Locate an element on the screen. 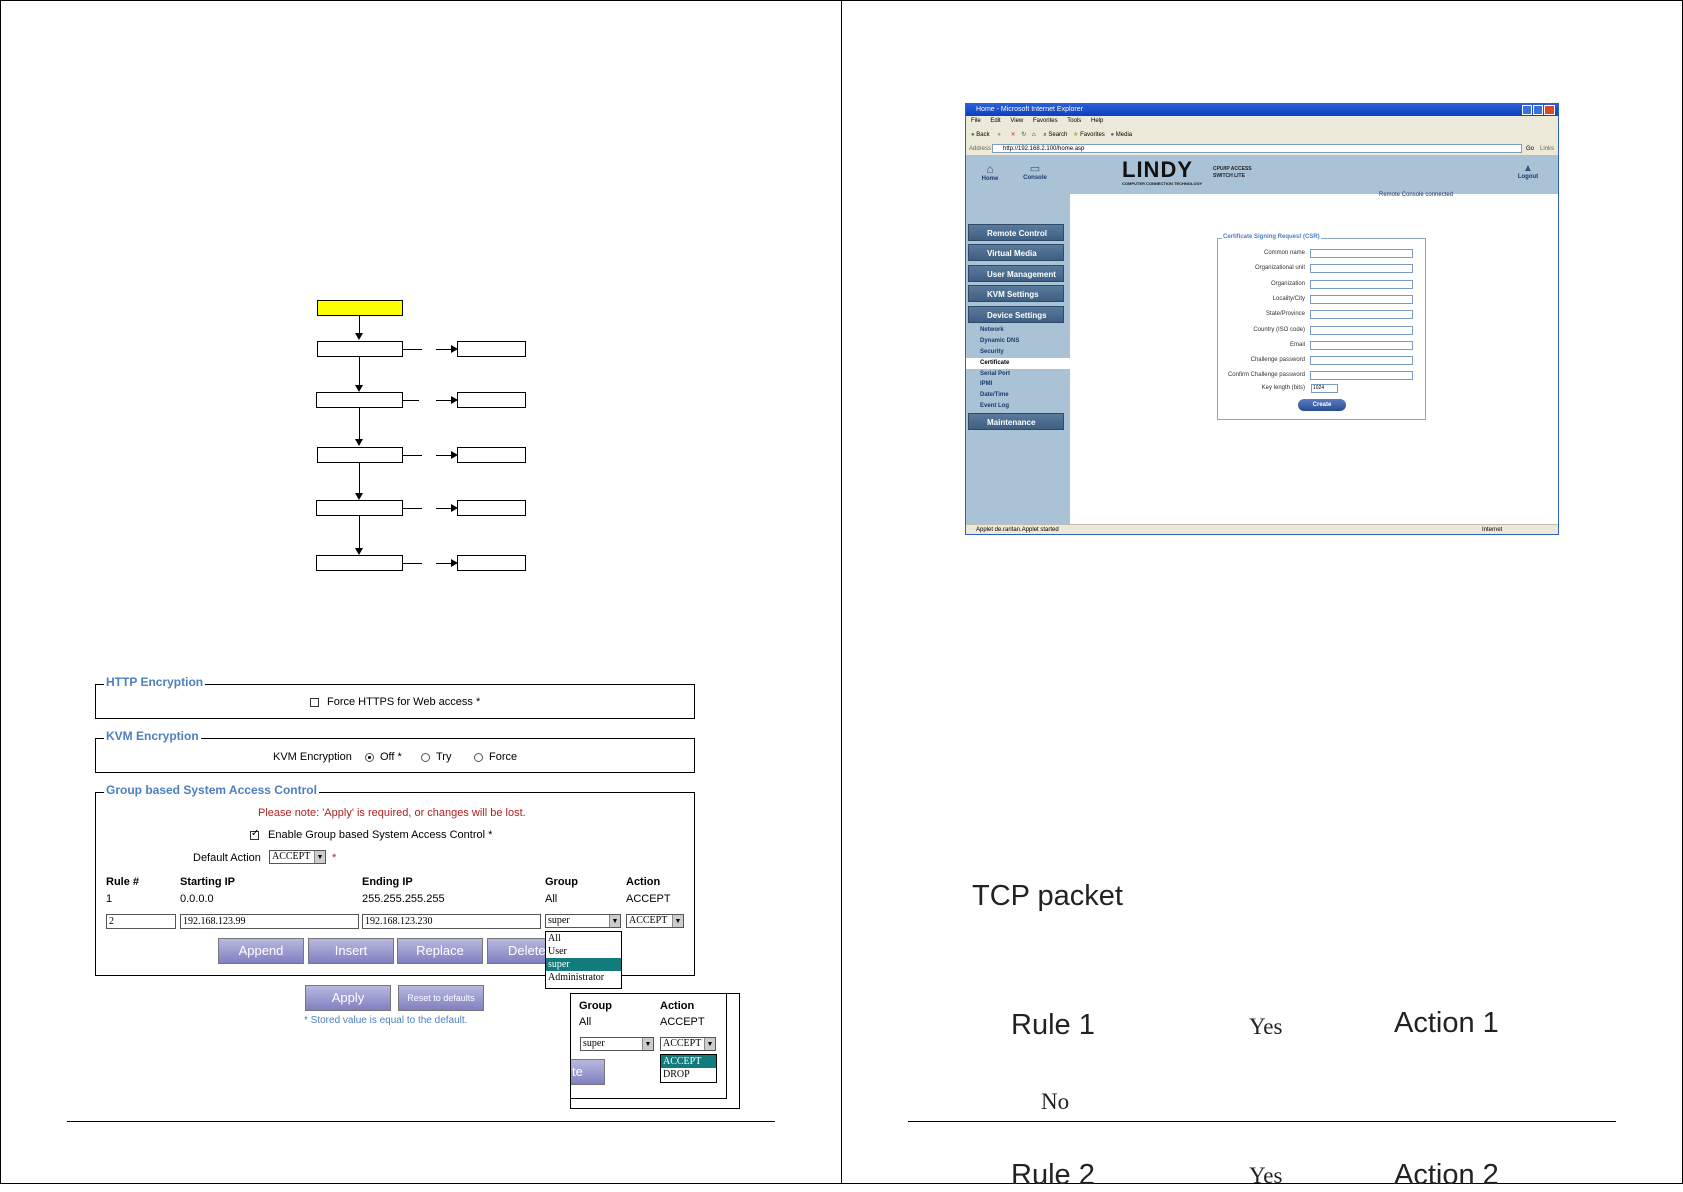 The height and width of the screenshot is (1192, 1683). home-icon: ⌂ is located at coordinates (1034, 135).